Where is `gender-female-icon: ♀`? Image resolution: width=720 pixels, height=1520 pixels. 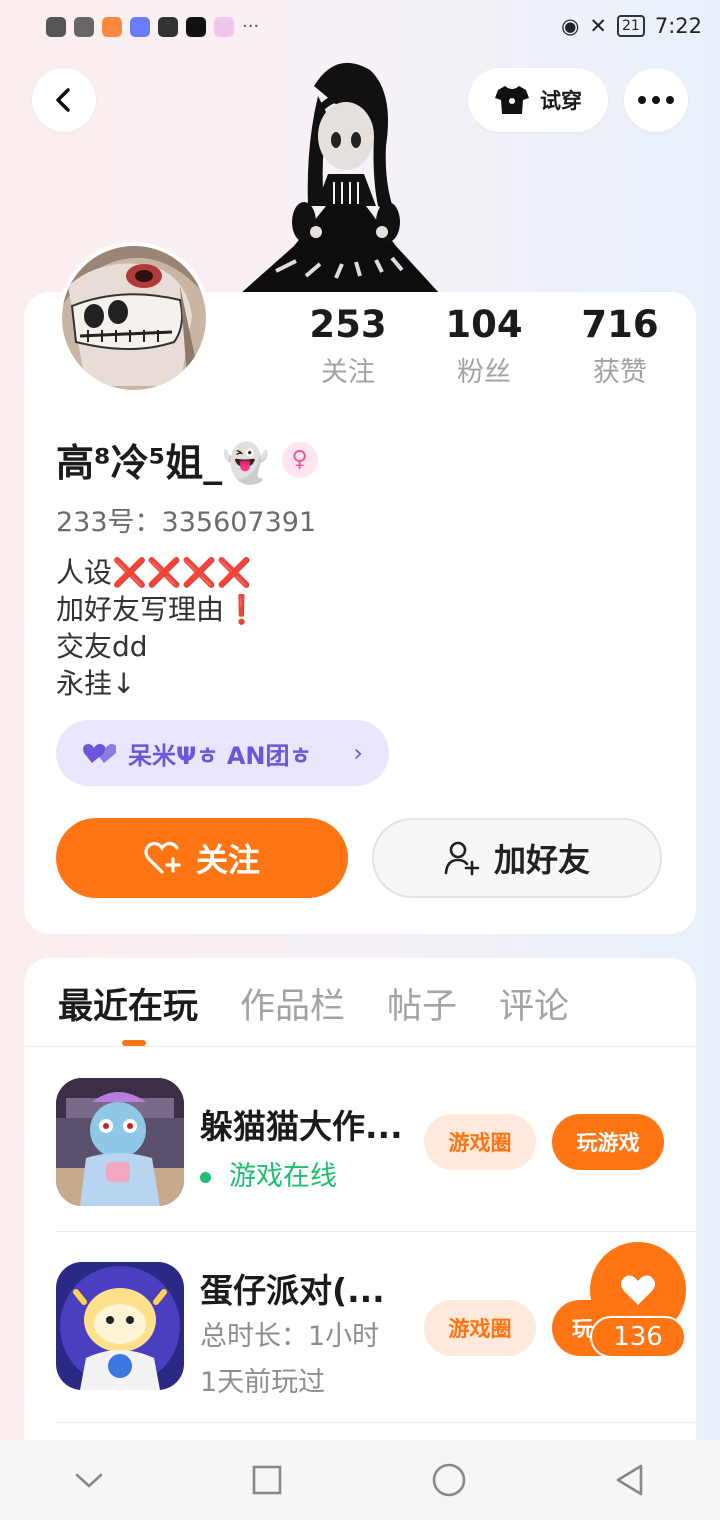 gender-female-icon: ♀ is located at coordinates (299, 459).